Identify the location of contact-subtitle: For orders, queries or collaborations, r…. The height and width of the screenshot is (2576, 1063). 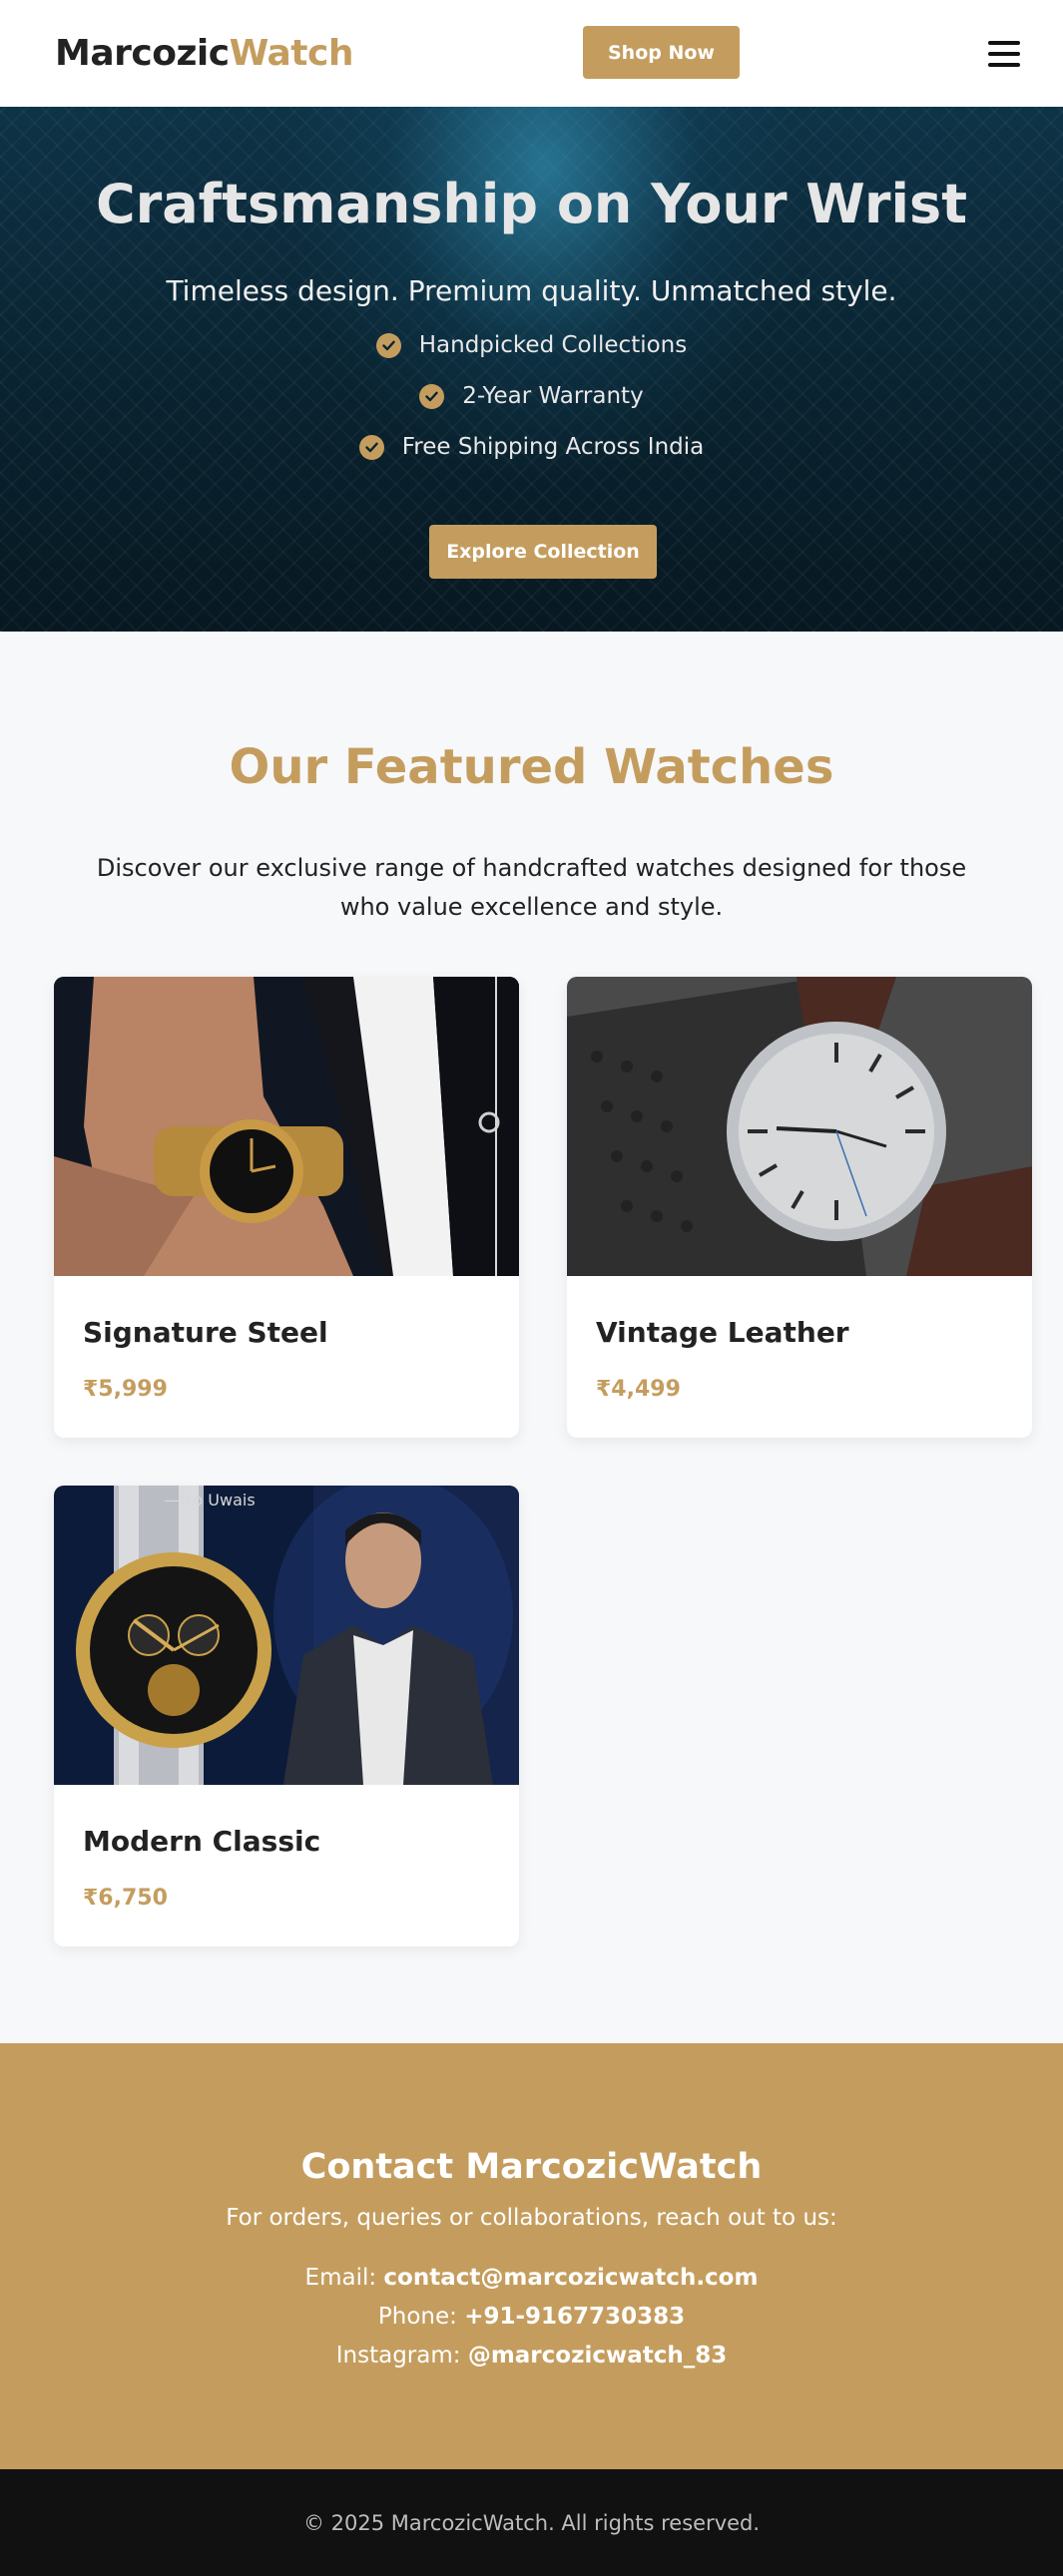
(531, 2218).